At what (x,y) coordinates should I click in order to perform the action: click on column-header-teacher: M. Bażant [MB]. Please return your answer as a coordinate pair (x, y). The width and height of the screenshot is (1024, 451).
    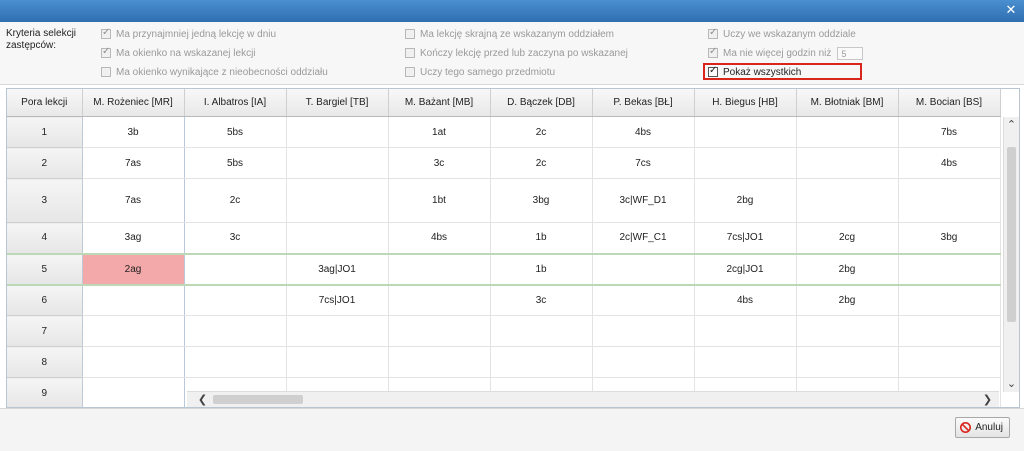
    Looking at the image, I should click on (439, 103).